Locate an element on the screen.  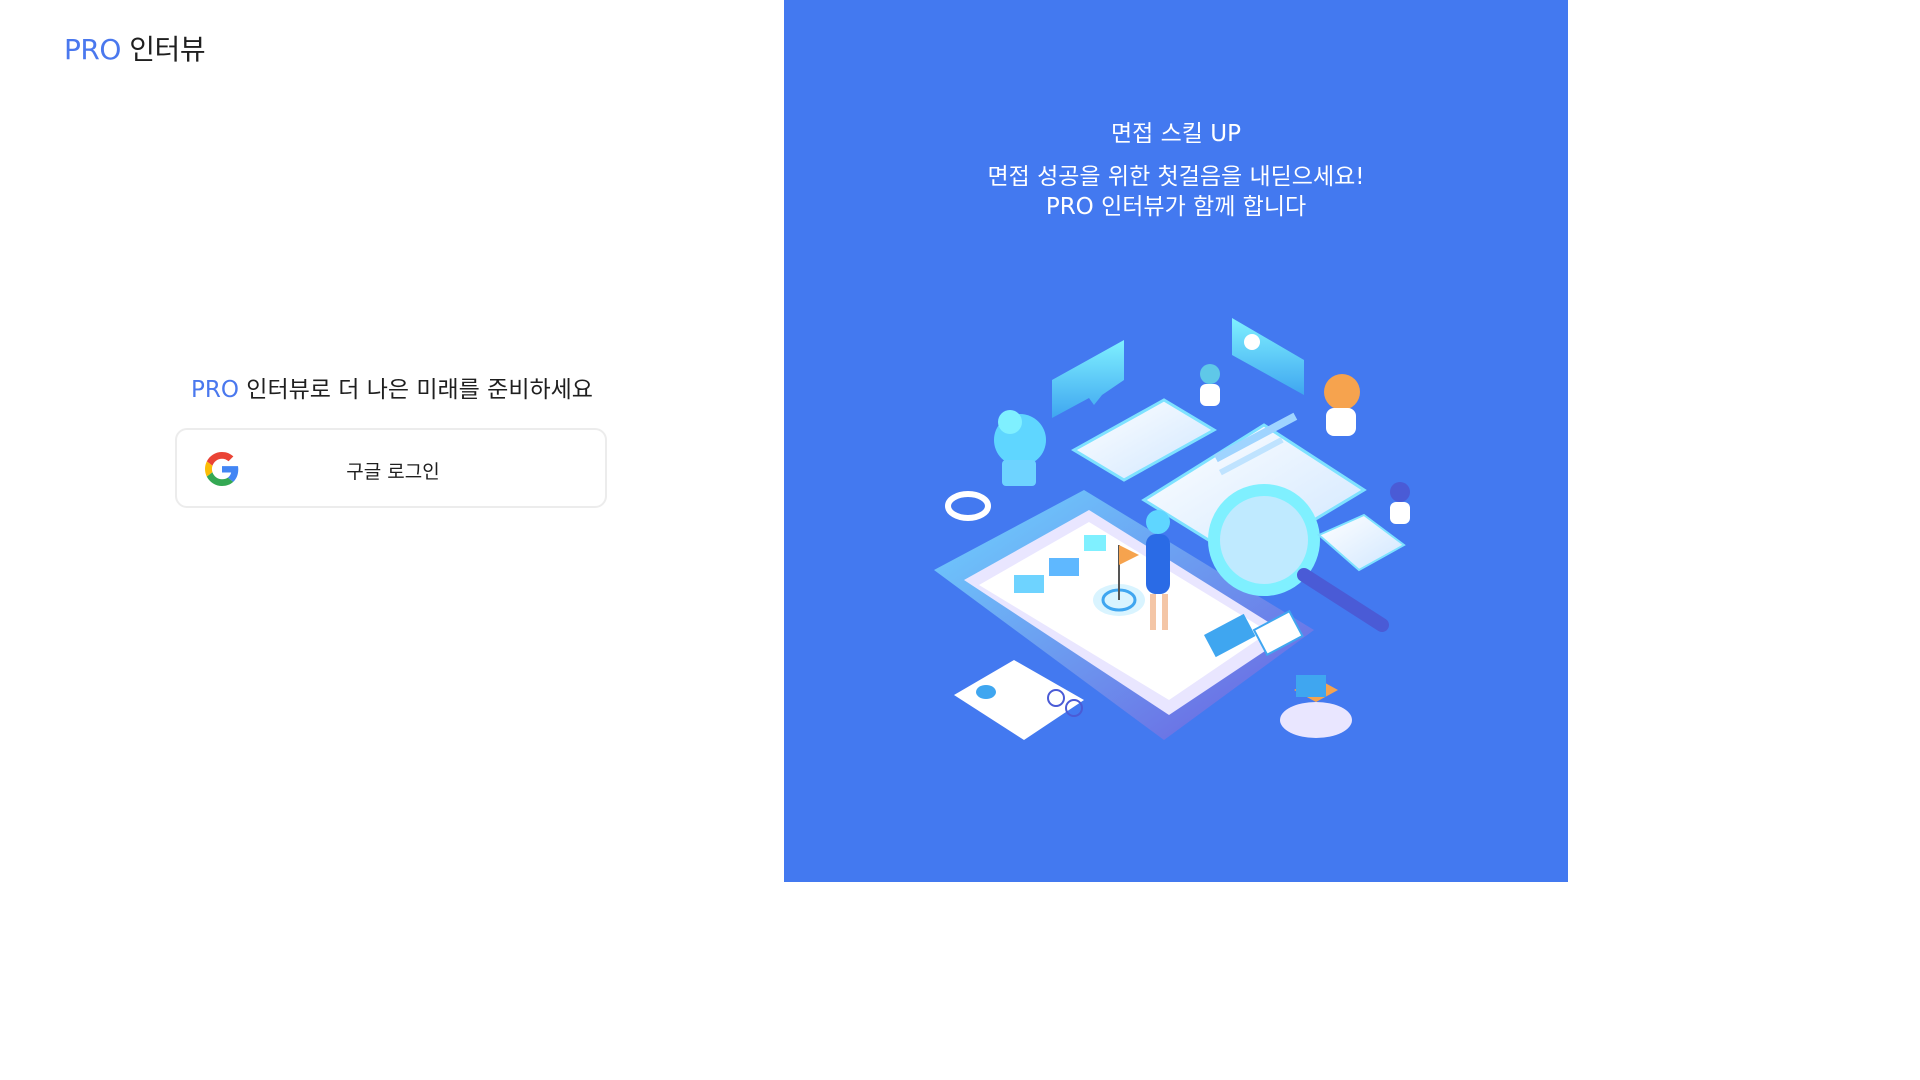
promo-line-2: PRO 인터뷰가 함께 합니다 is located at coordinates (1176, 207).